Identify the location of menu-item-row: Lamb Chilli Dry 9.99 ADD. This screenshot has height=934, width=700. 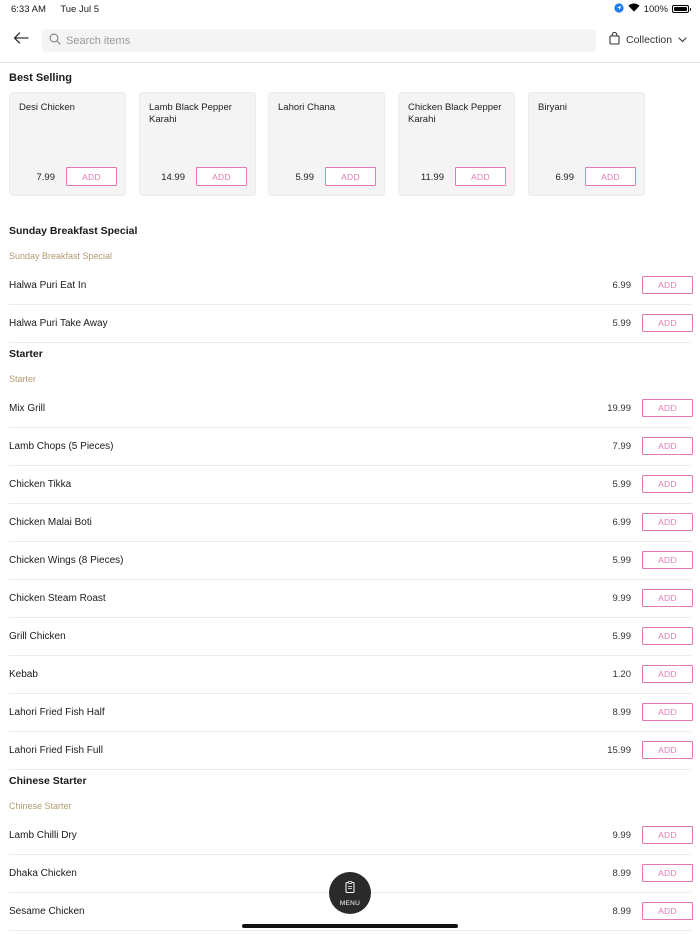
(350, 836).